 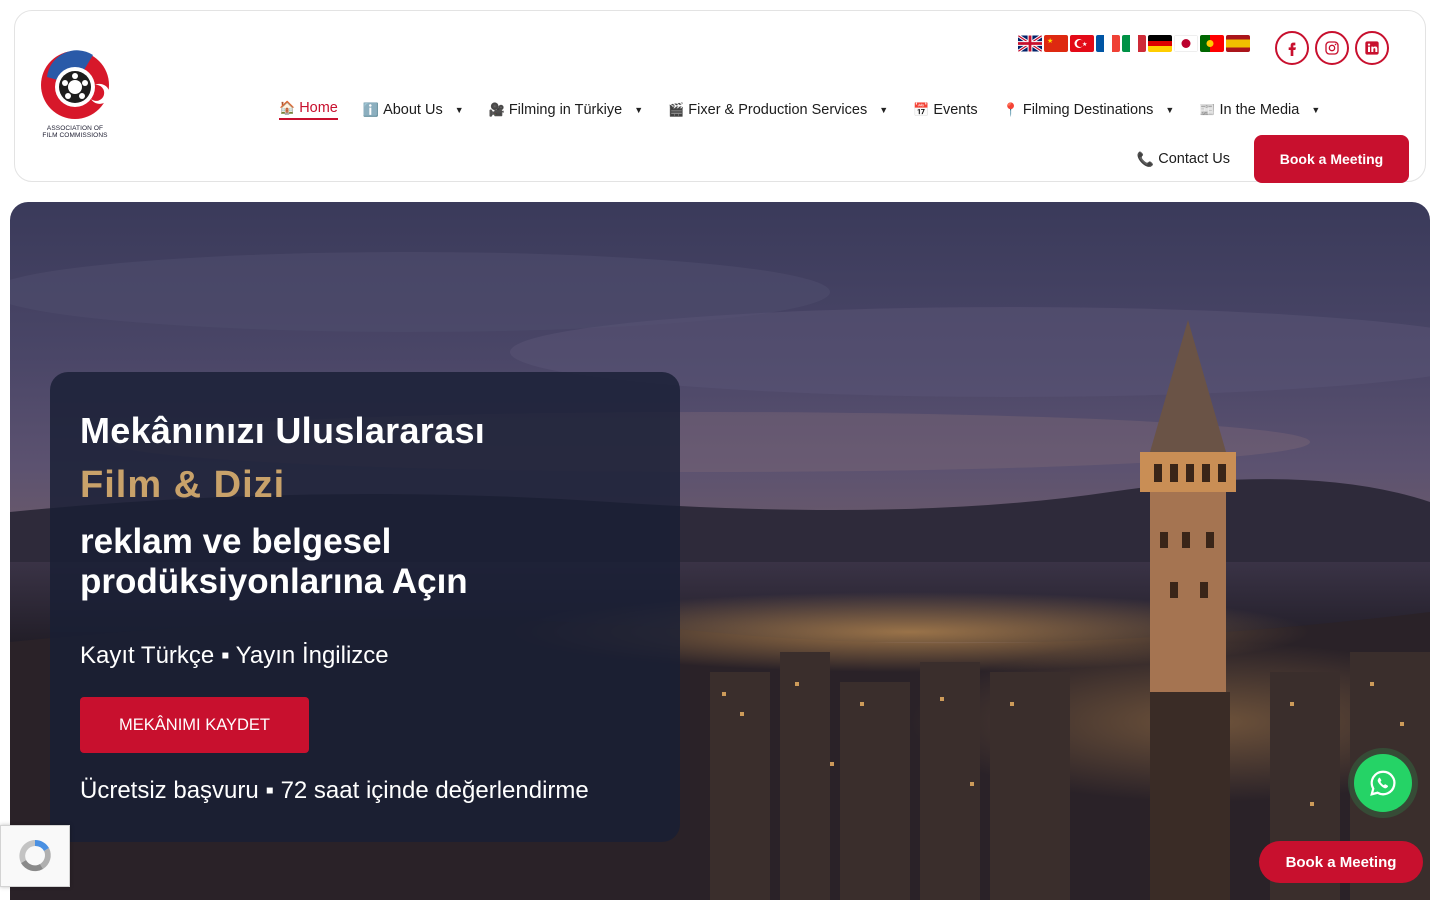 What do you see at coordinates (1194, 159) in the screenshot?
I see `nav-contact-label: Contact Us` at bounding box center [1194, 159].